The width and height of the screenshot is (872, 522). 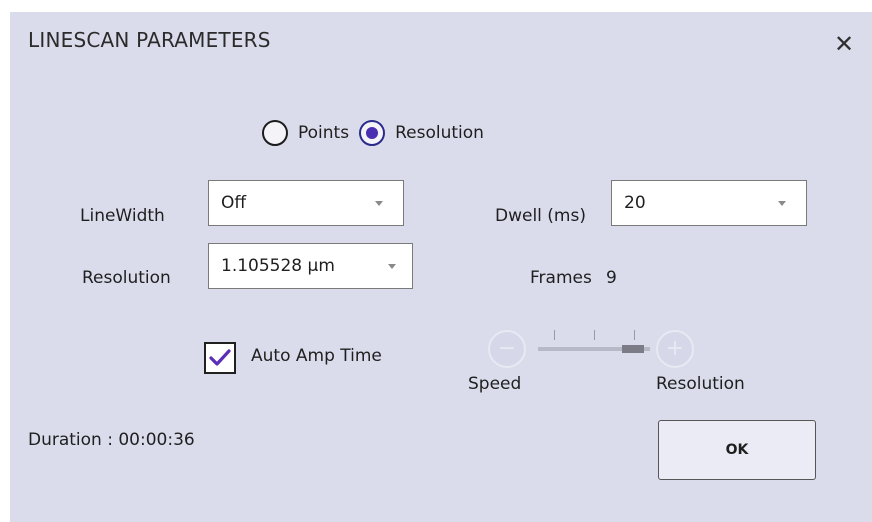 What do you see at coordinates (709, 203) in the screenshot?
I see `dwell-dropdown: 20` at bounding box center [709, 203].